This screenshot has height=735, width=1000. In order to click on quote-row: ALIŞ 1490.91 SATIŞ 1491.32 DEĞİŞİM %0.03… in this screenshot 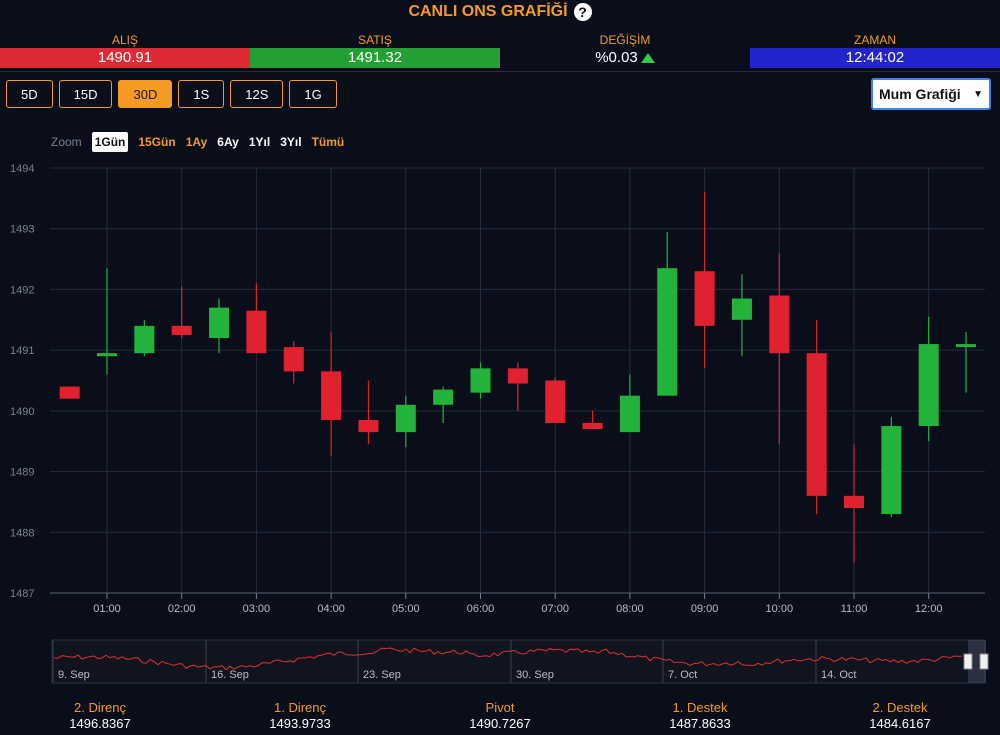, I will do `click(500, 51)`.